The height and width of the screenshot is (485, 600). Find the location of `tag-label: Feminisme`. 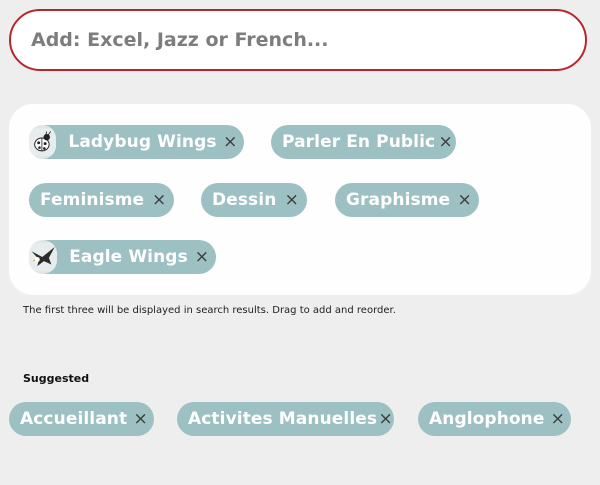

tag-label: Feminisme is located at coordinates (92, 200).